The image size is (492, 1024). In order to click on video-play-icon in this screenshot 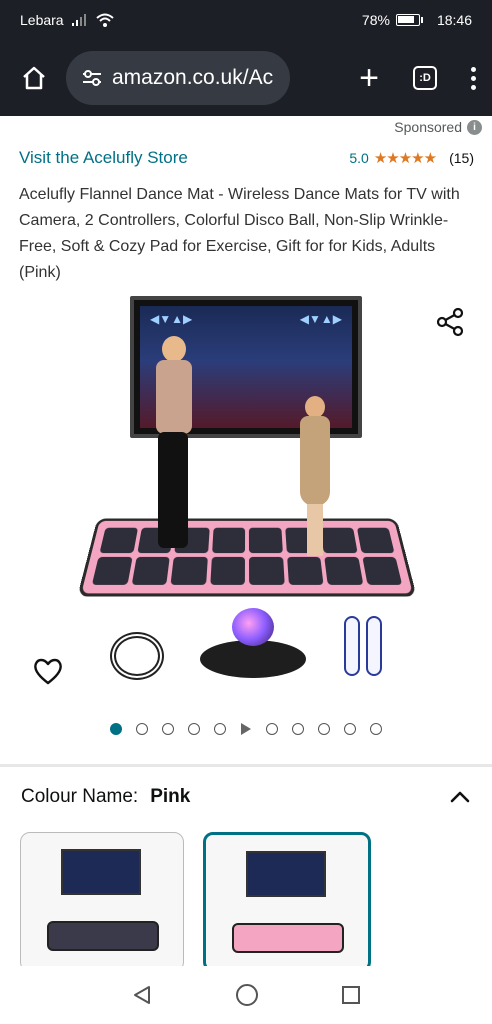, I will do `click(246, 729)`.